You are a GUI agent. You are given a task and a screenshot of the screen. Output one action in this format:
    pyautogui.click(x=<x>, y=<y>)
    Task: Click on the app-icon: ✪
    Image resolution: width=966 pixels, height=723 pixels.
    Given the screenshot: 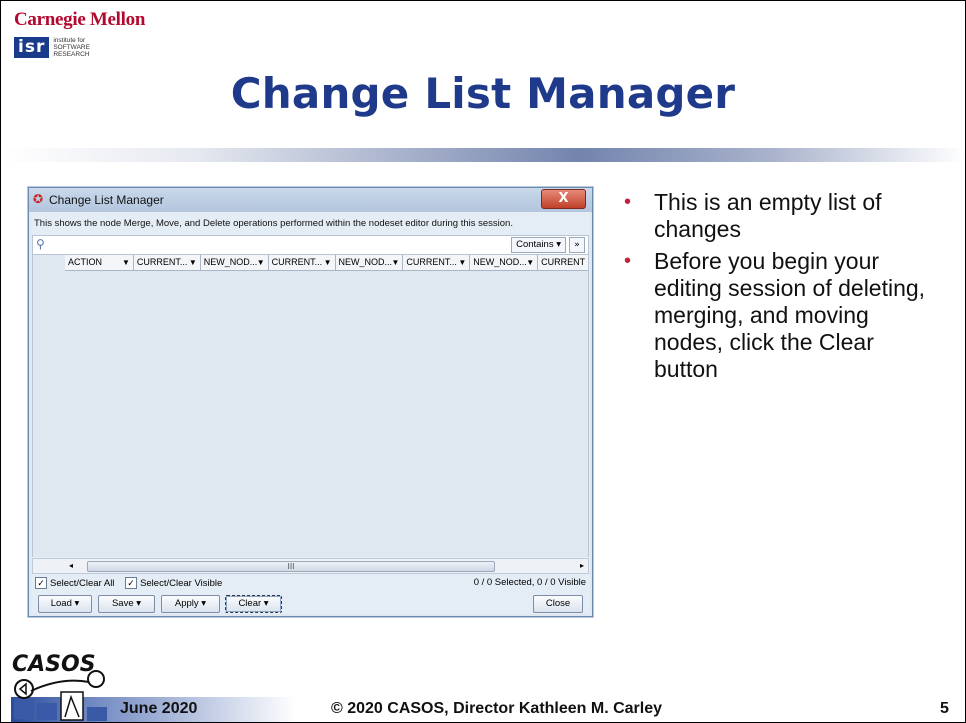 What is the action you would take?
    pyautogui.click(x=38, y=199)
    